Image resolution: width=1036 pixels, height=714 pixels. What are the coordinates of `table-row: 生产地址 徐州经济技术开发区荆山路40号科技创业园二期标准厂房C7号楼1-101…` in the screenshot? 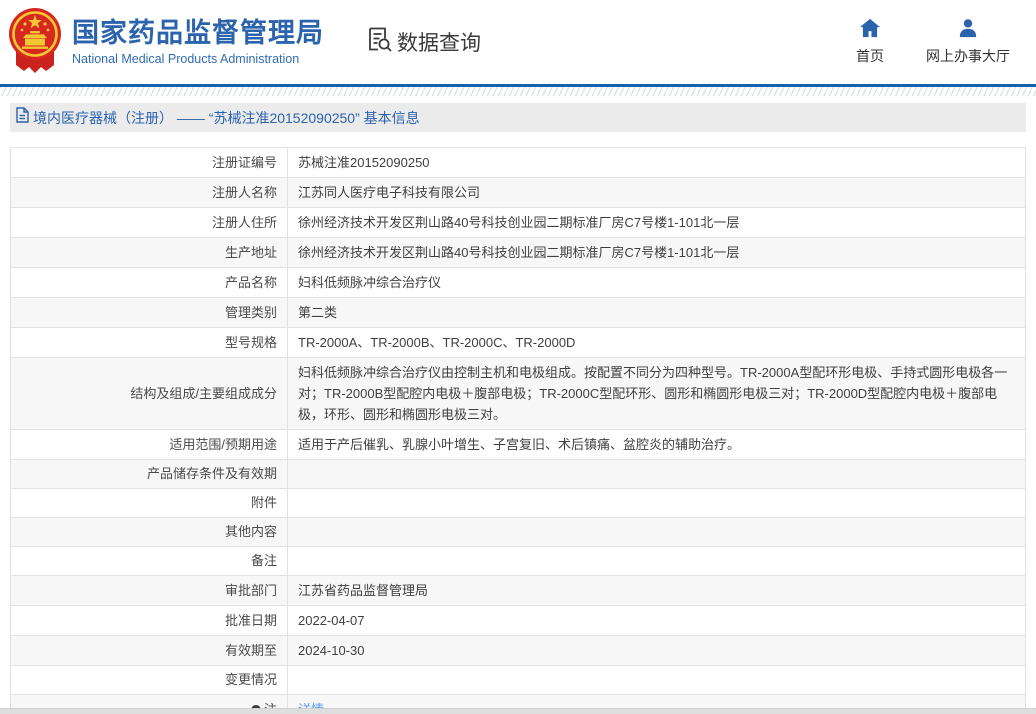 It's located at (518, 252).